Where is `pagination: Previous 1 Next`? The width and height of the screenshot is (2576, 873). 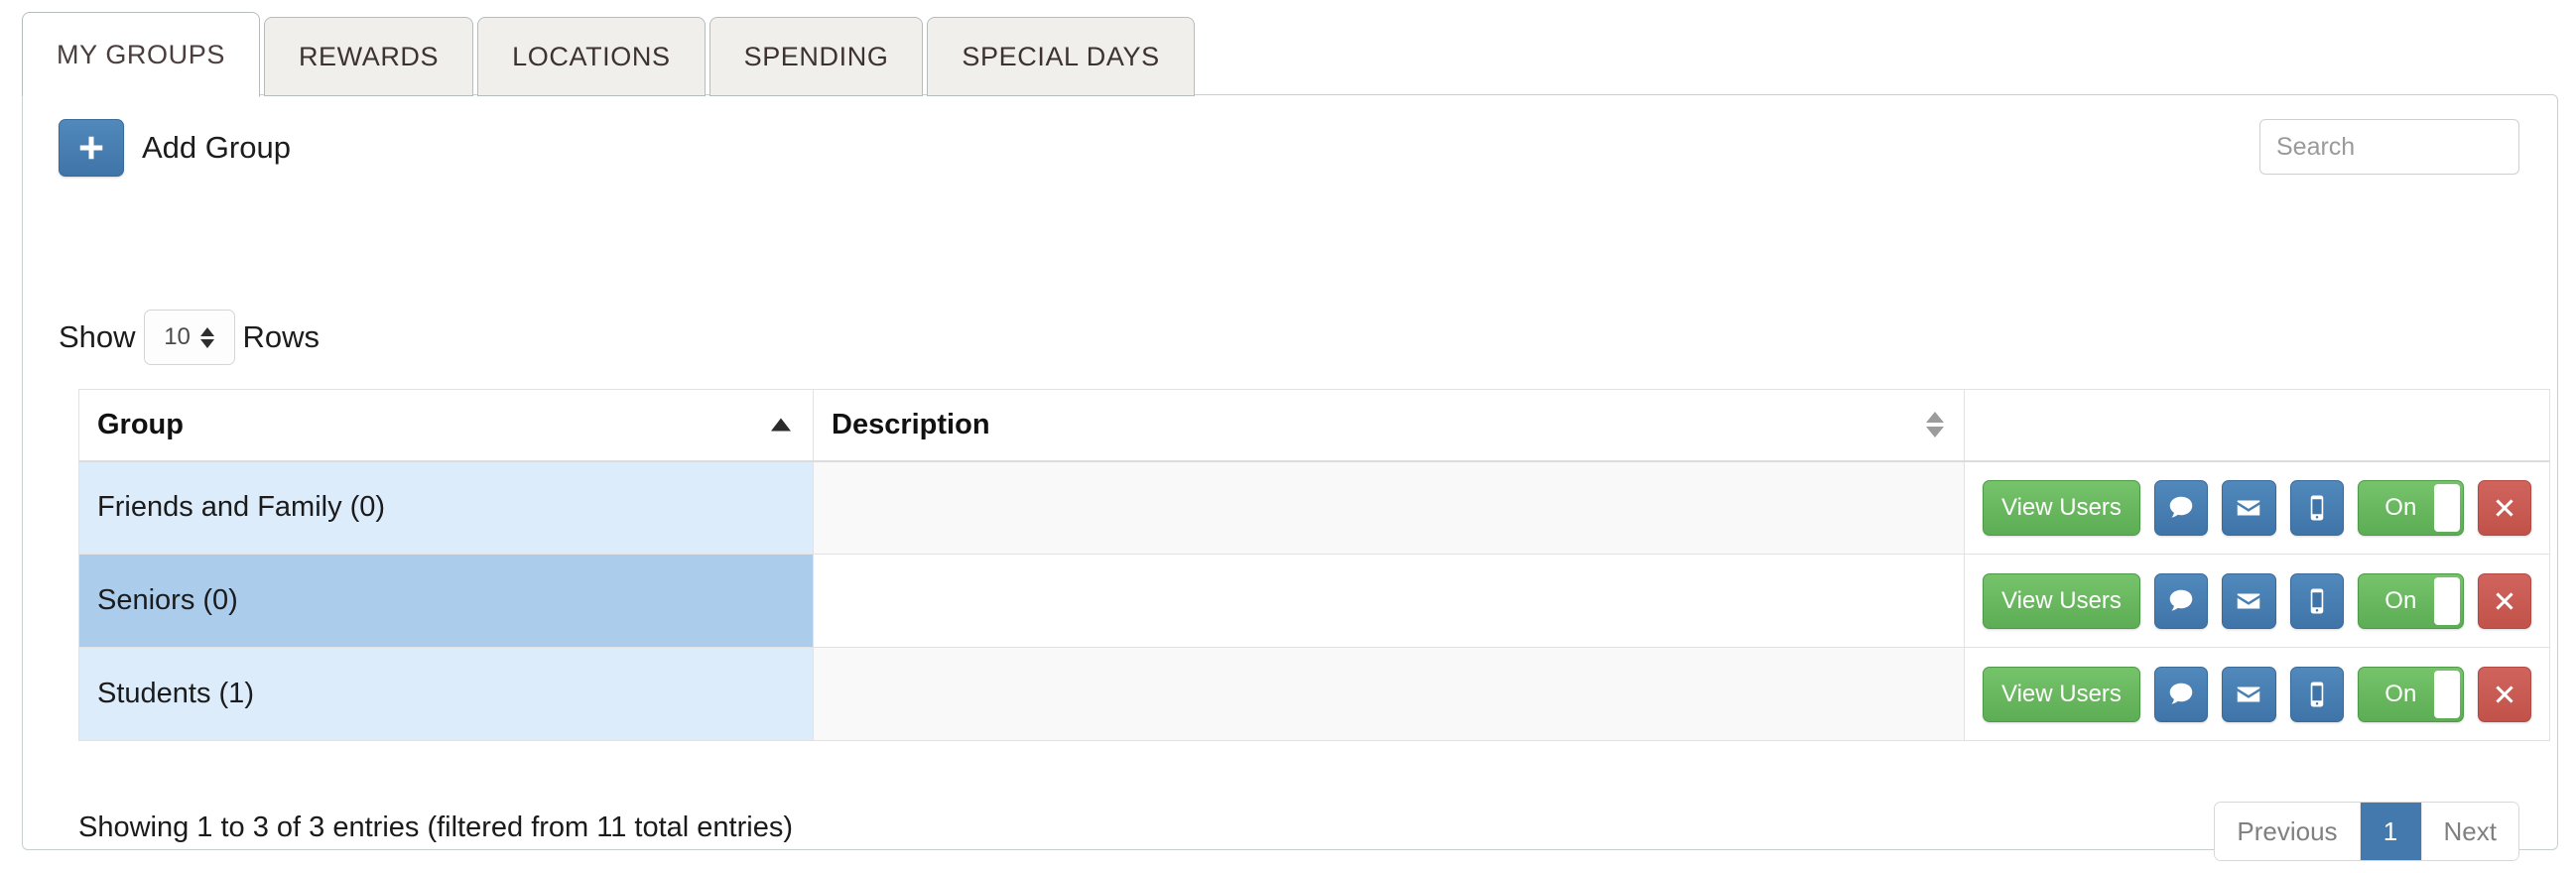
pagination: Previous 1 Next is located at coordinates (2367, 831).